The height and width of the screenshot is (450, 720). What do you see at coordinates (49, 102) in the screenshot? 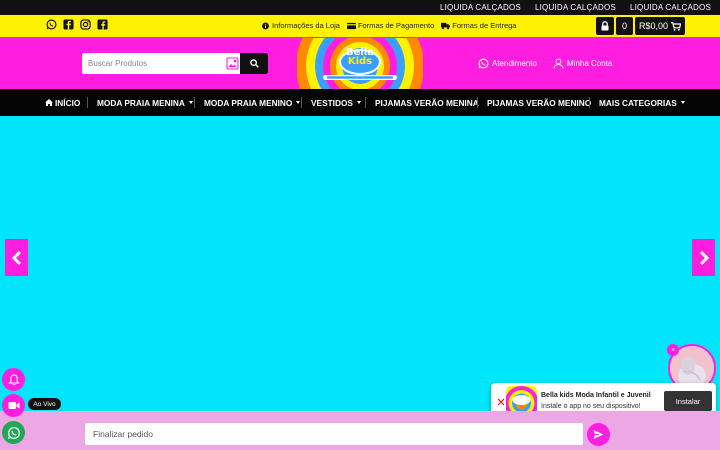
I see `home-icon` at bounding box center [49, 102].